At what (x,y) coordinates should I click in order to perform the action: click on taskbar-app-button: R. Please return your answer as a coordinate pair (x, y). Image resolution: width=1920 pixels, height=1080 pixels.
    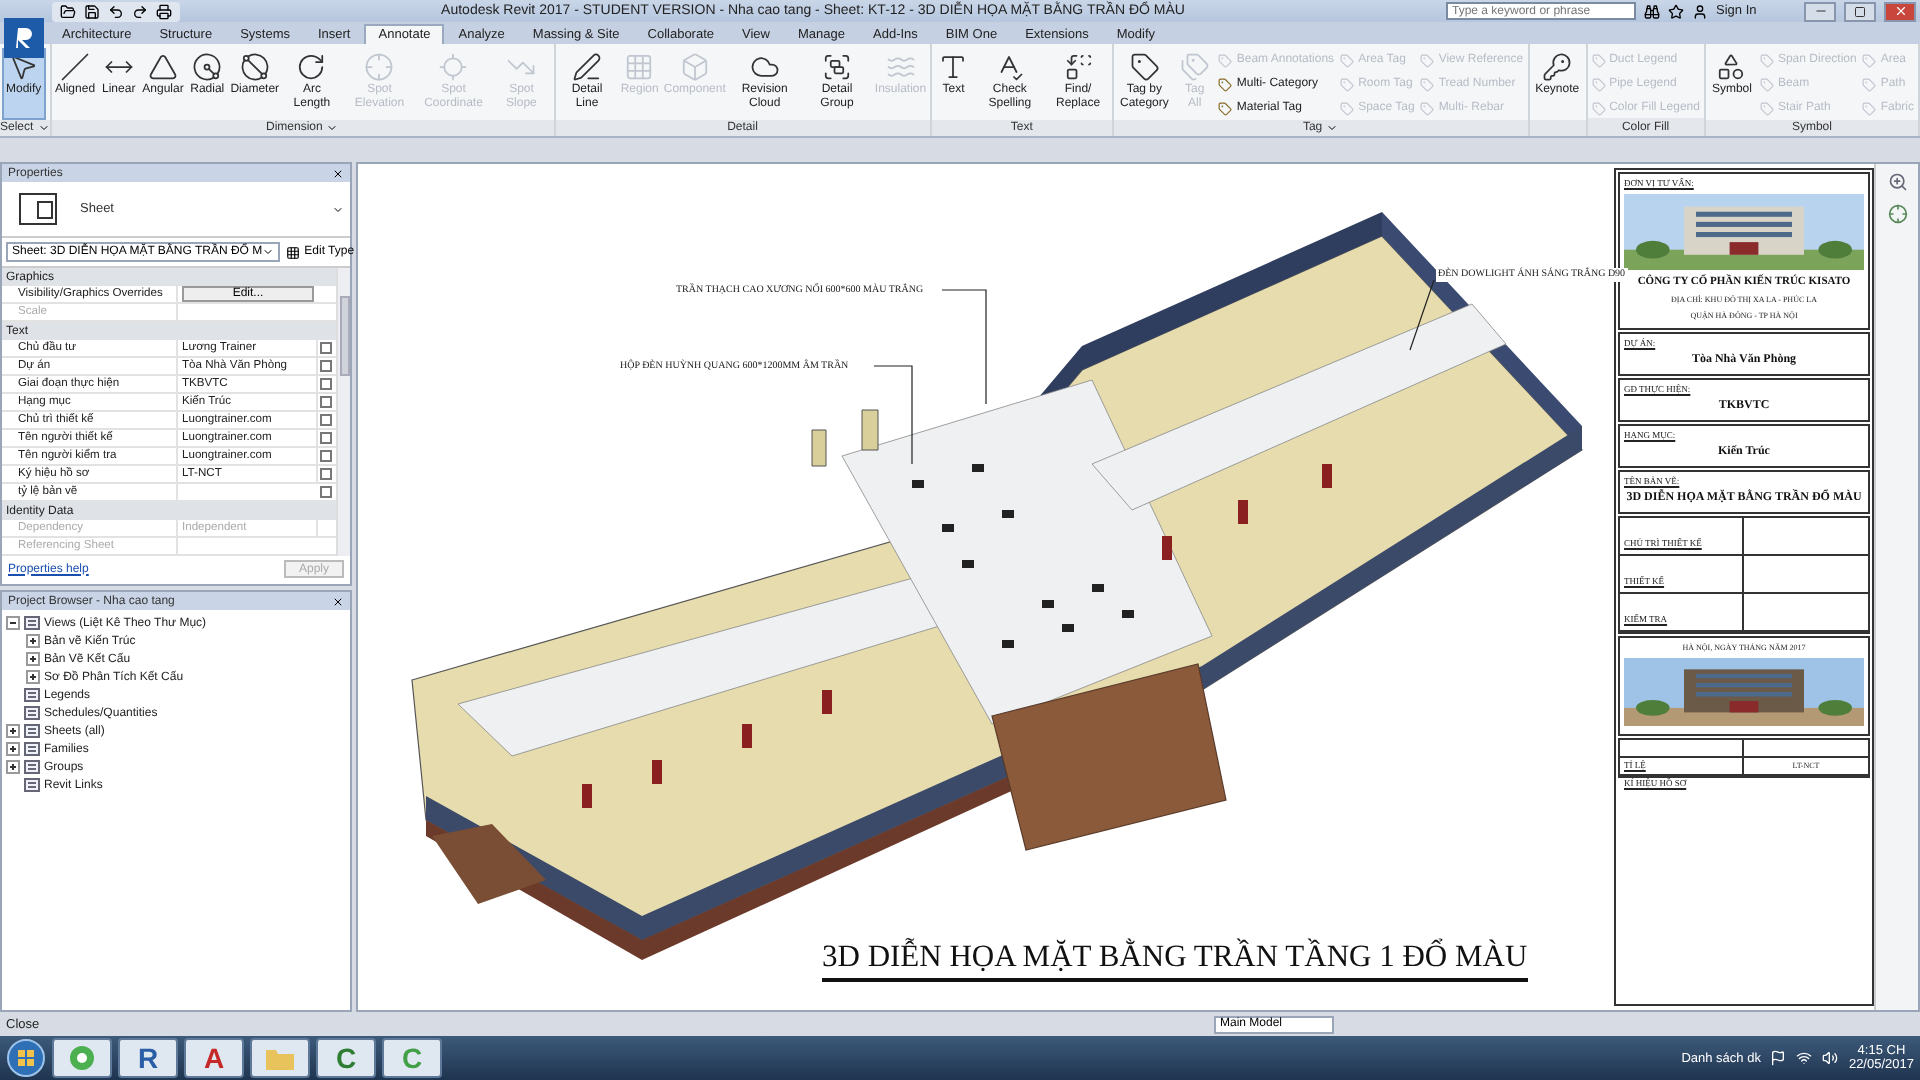
    Looking at the image, I should click on (148, 1058).